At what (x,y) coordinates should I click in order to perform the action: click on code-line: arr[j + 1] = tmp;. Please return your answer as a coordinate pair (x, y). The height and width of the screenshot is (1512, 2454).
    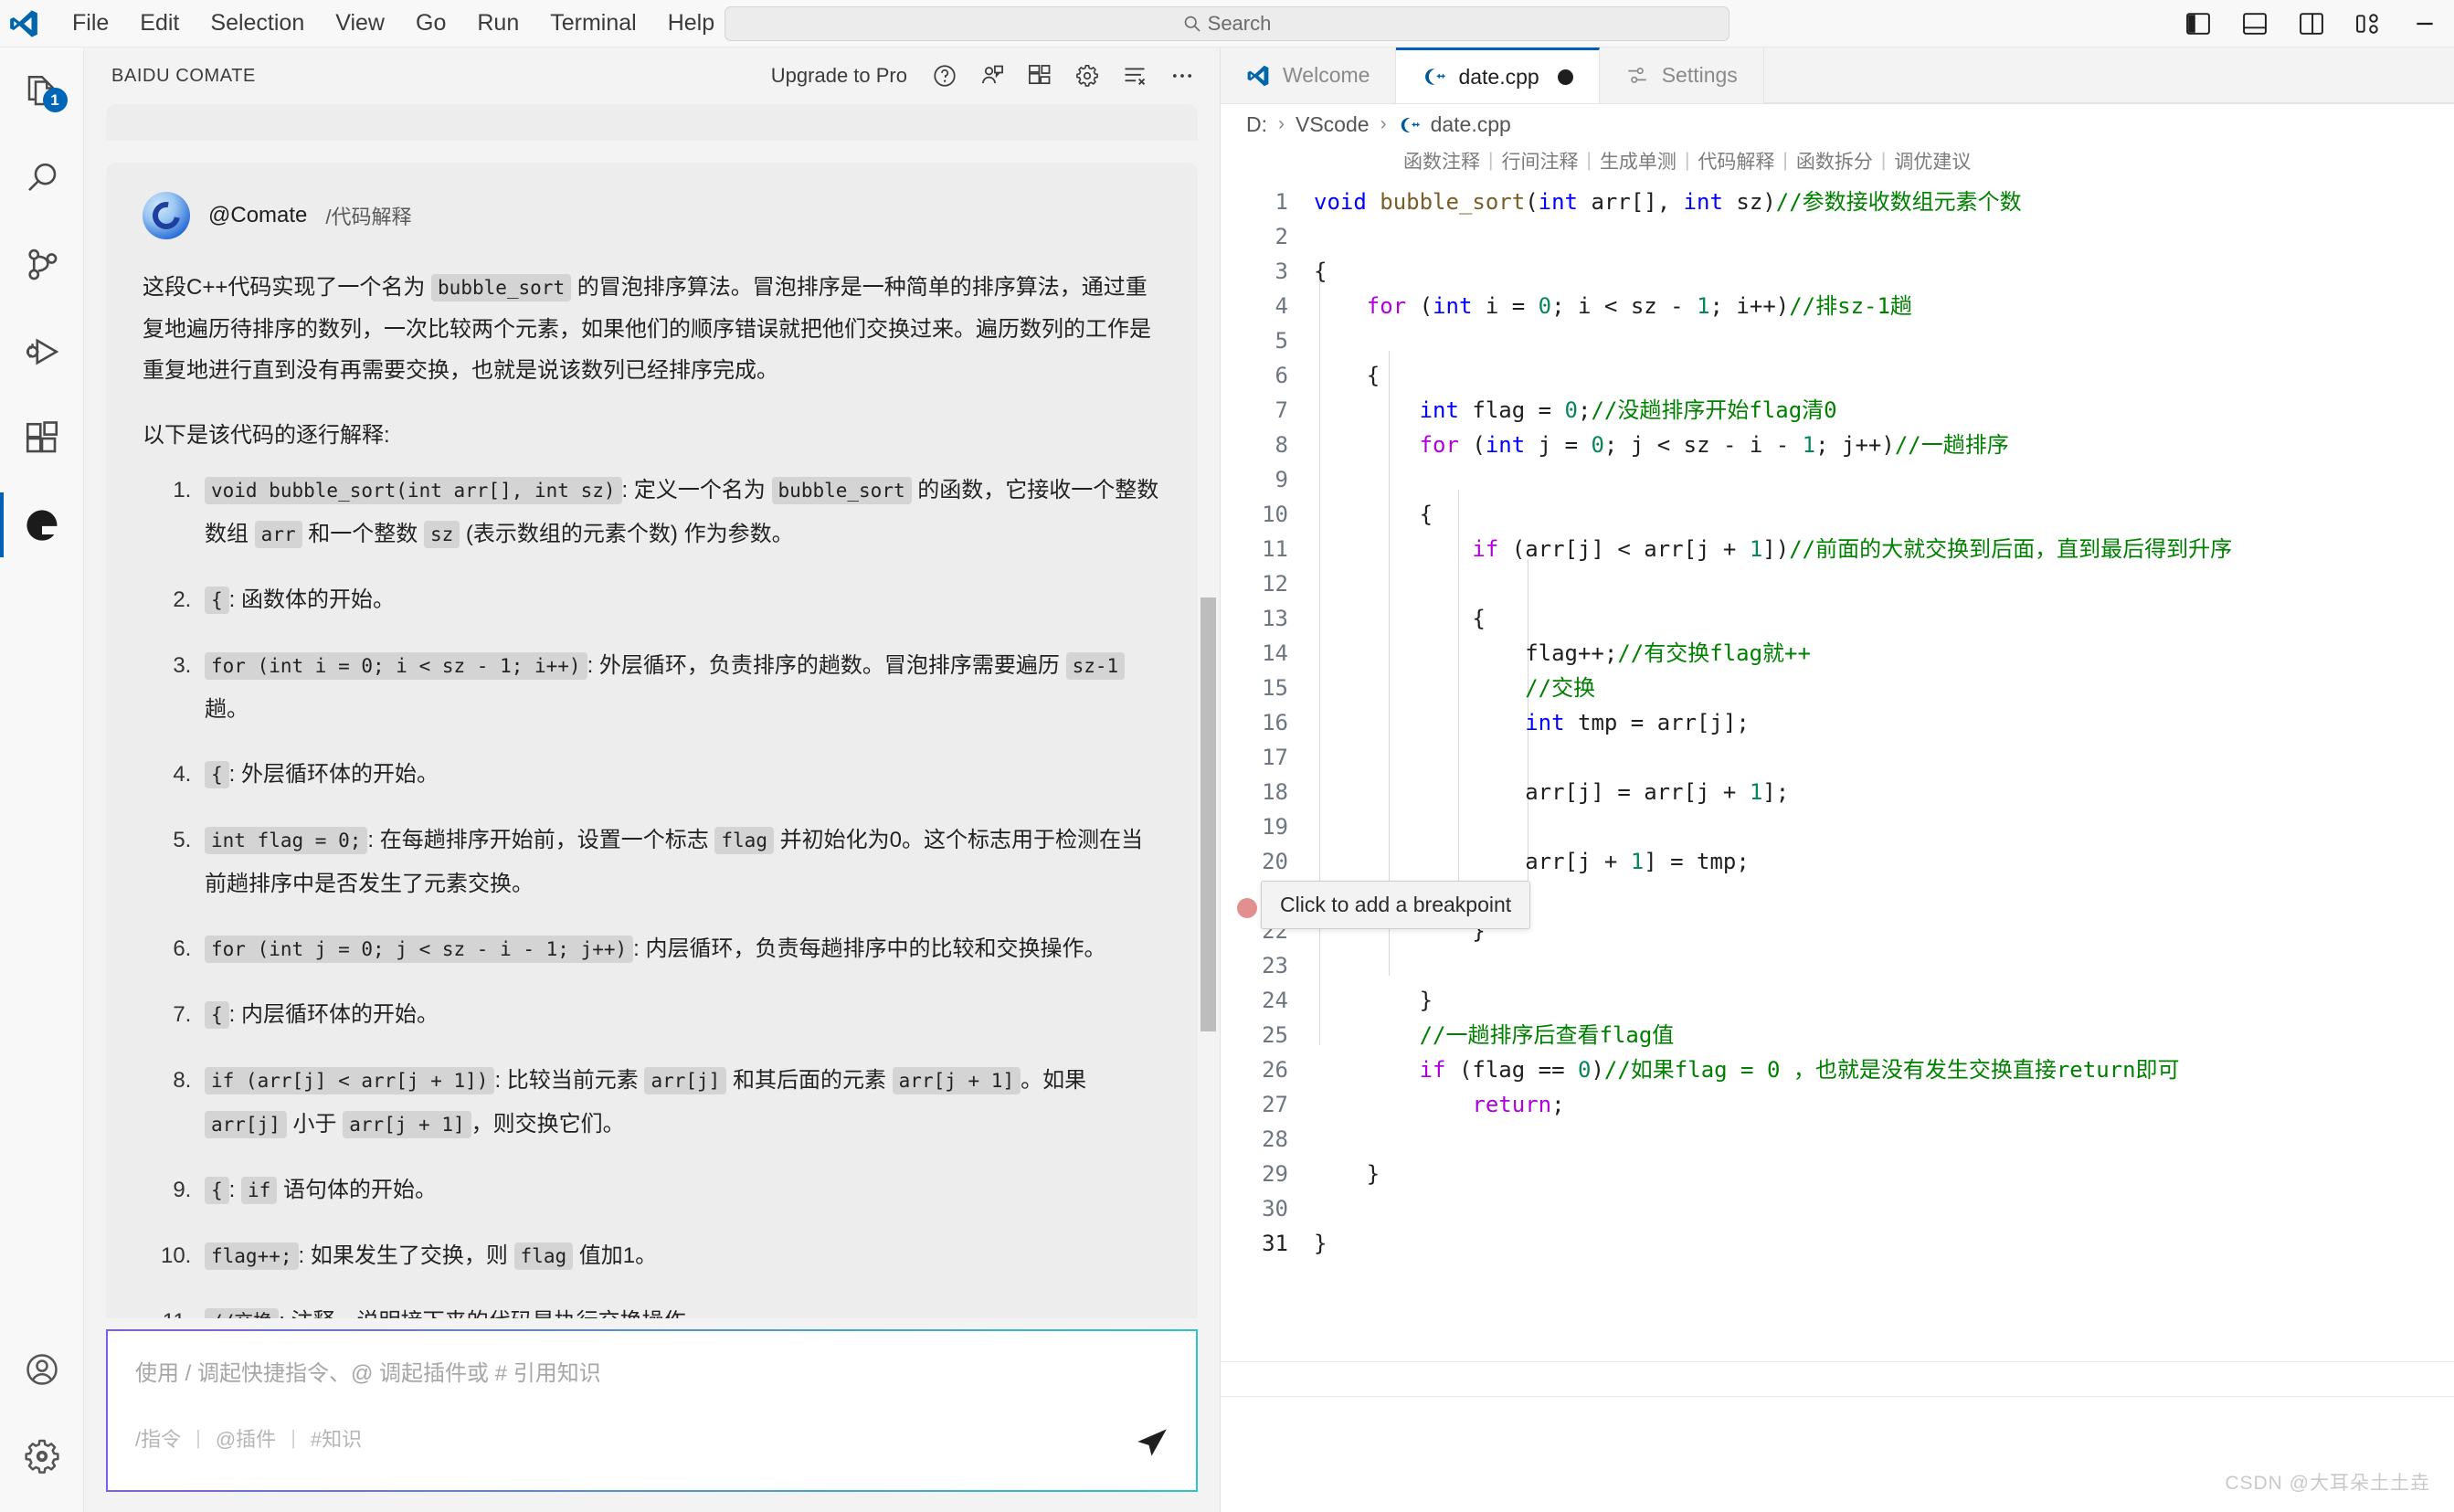
    Looking at the image, I should click on (1881, 861).